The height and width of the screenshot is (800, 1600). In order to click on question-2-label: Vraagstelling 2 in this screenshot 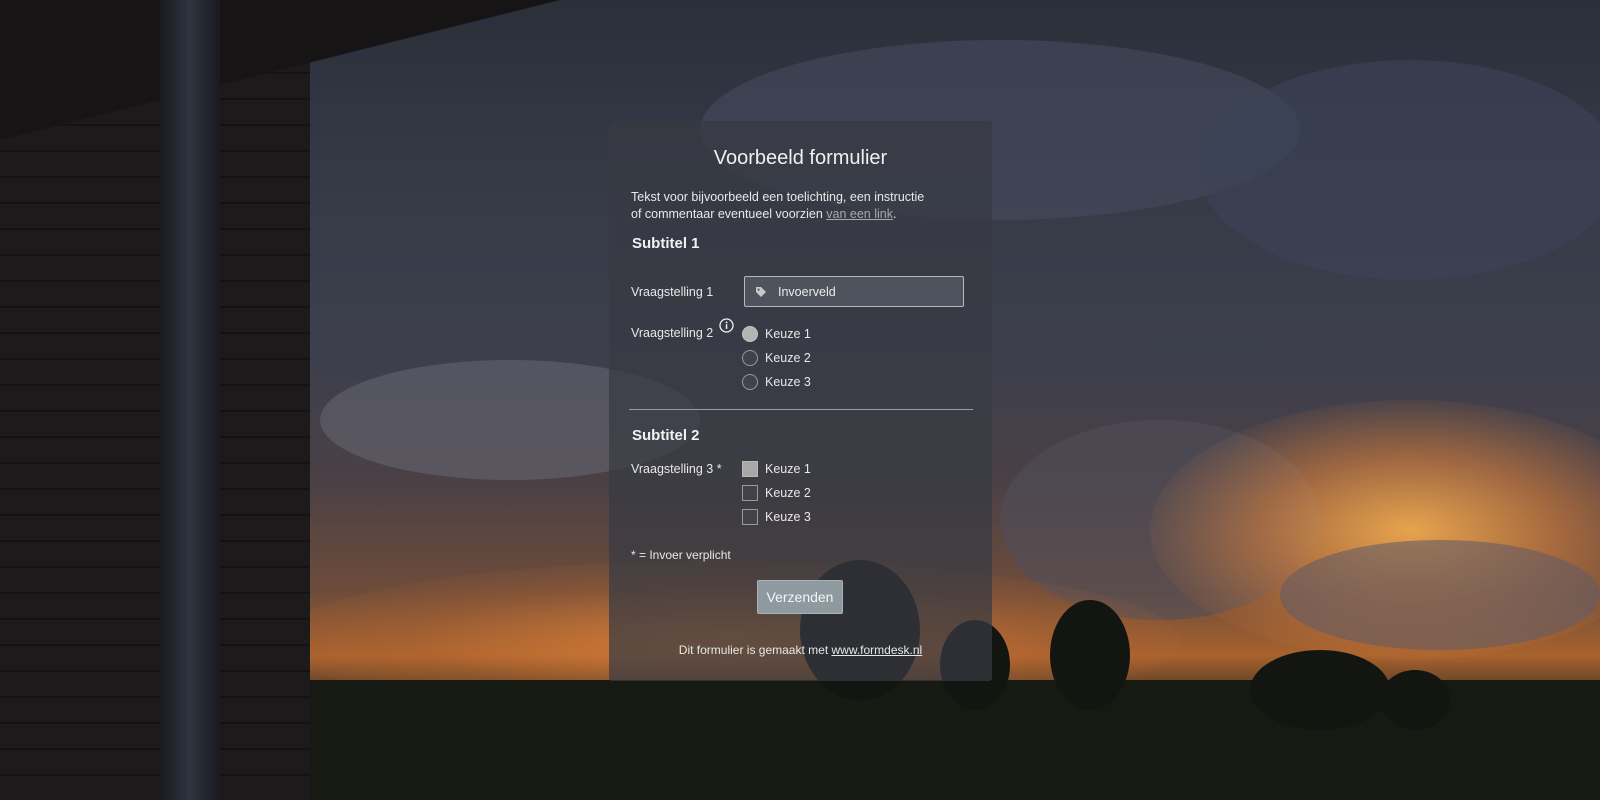, I will do `click(672, 333)`.